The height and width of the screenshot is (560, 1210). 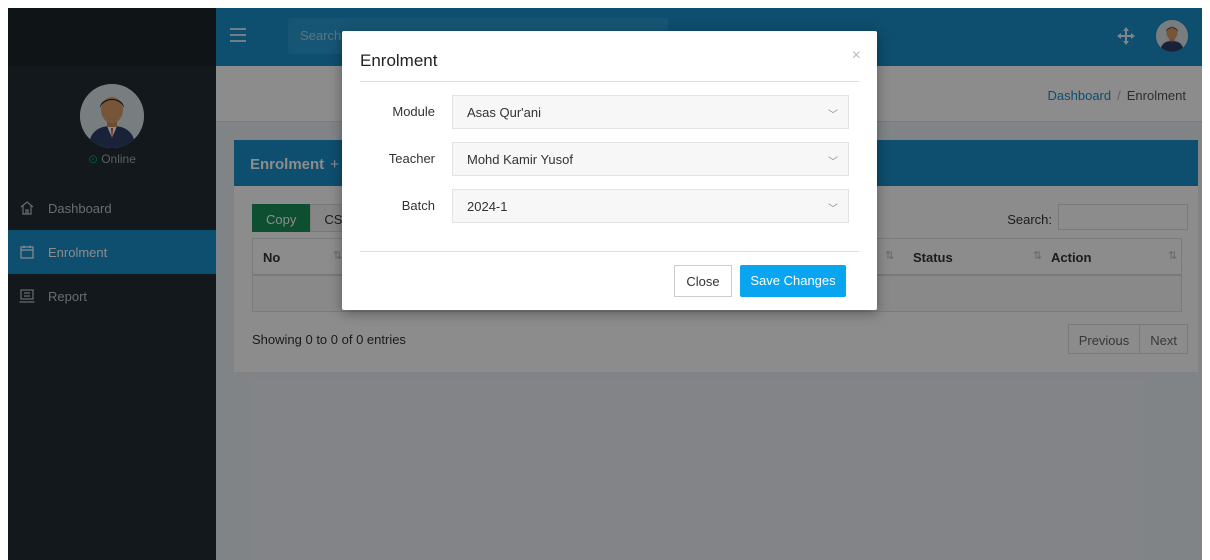 What do you see at coordinates (413, 111) in the screenshot?
I see `module-label: Module` at bounding box center [413, 111].